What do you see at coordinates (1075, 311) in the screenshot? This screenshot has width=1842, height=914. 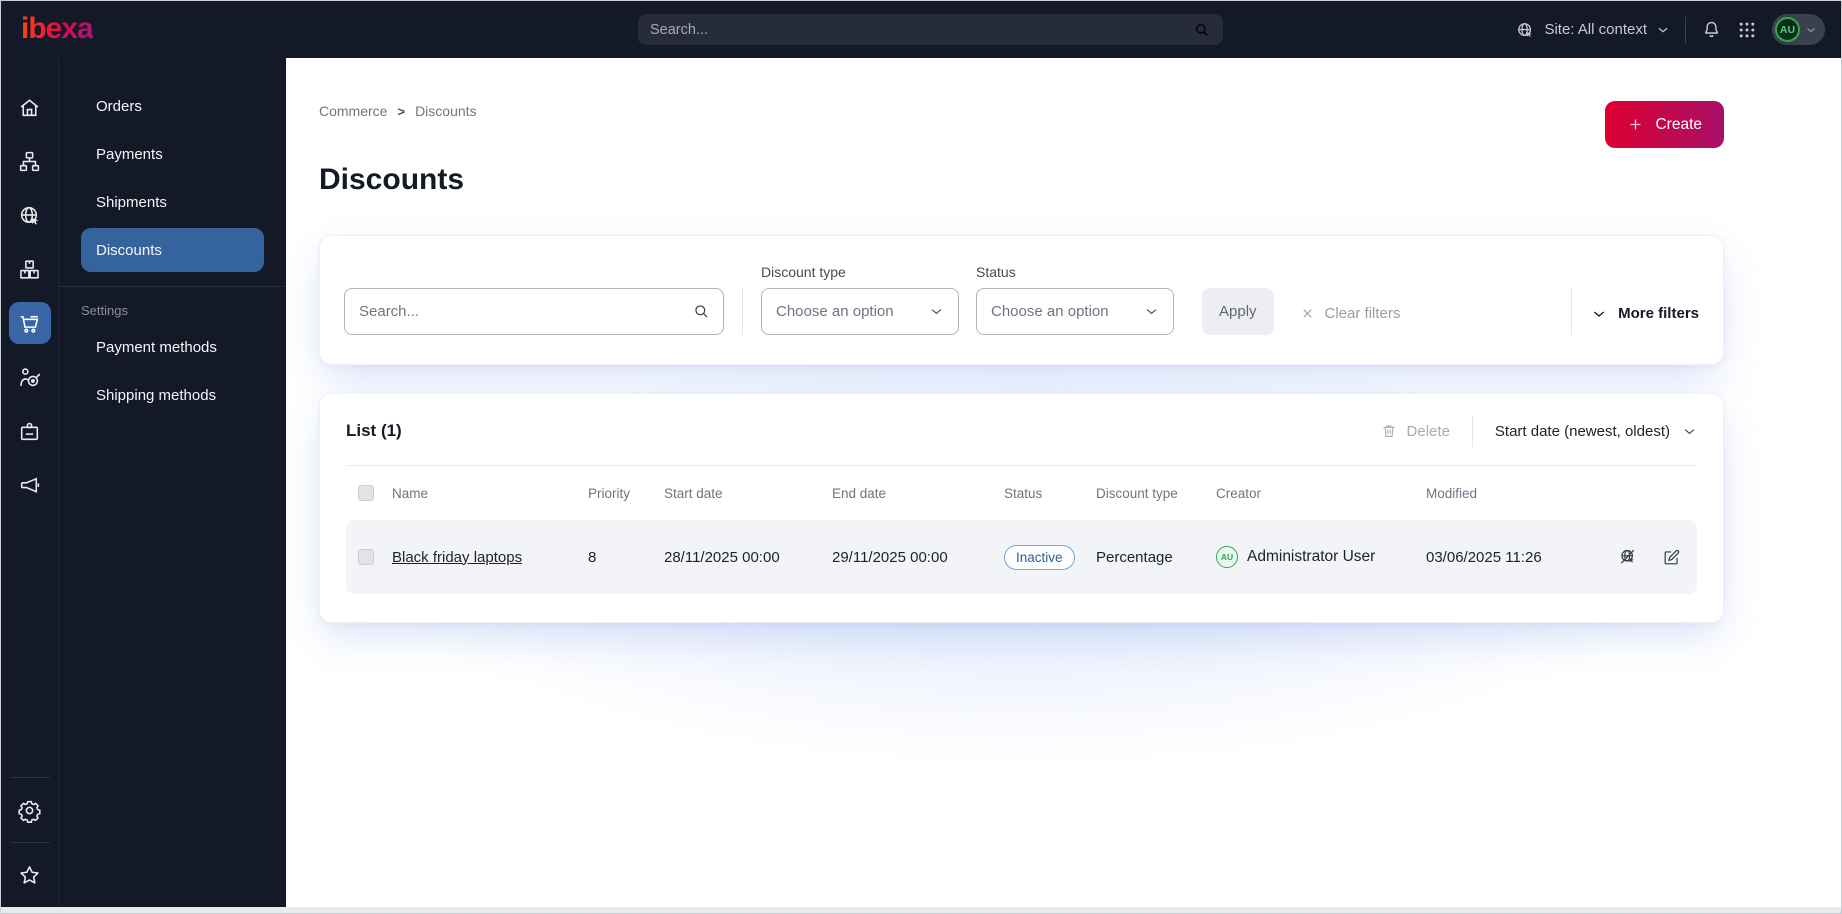 I see `status-select: Choose an option` at bounding box center [1075, 311].